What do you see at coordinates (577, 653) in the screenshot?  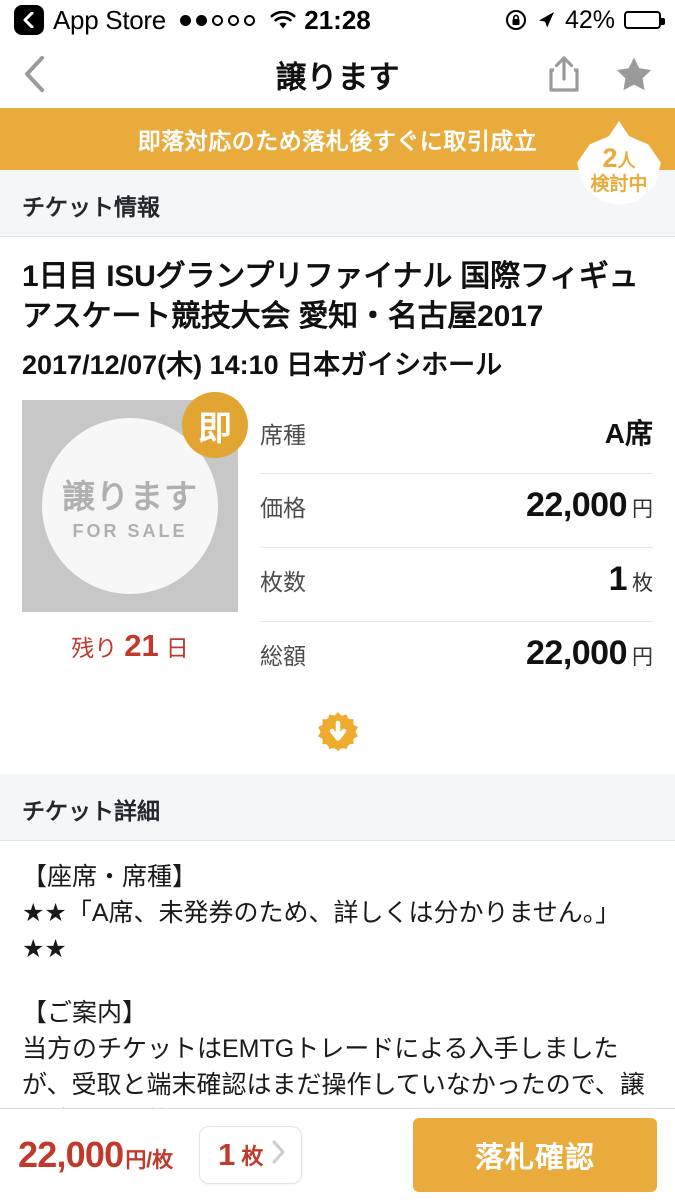 I see `total-value: 22,000` at bounding box center [577, 653].